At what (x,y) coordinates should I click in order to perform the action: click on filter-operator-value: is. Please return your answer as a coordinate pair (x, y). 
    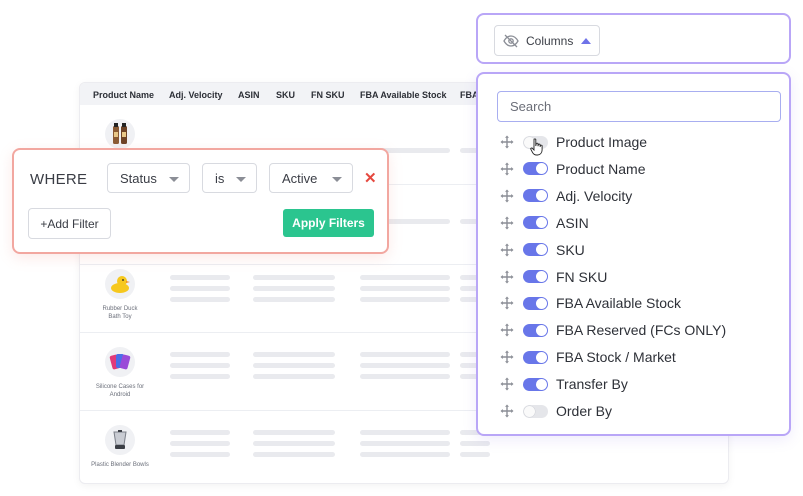
    Looking at the image, I should click on (220, 178).